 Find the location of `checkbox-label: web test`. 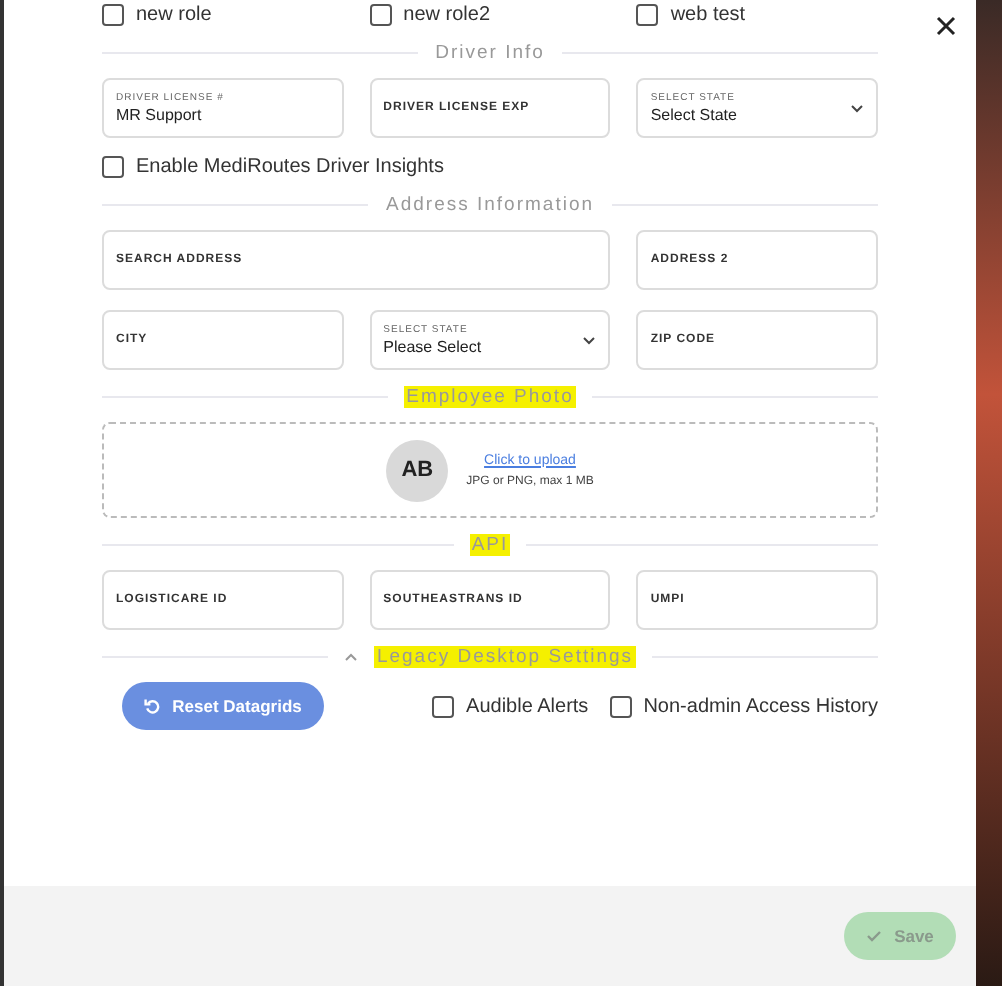

checkbox-label: web test is located at coordinates (757, 14).